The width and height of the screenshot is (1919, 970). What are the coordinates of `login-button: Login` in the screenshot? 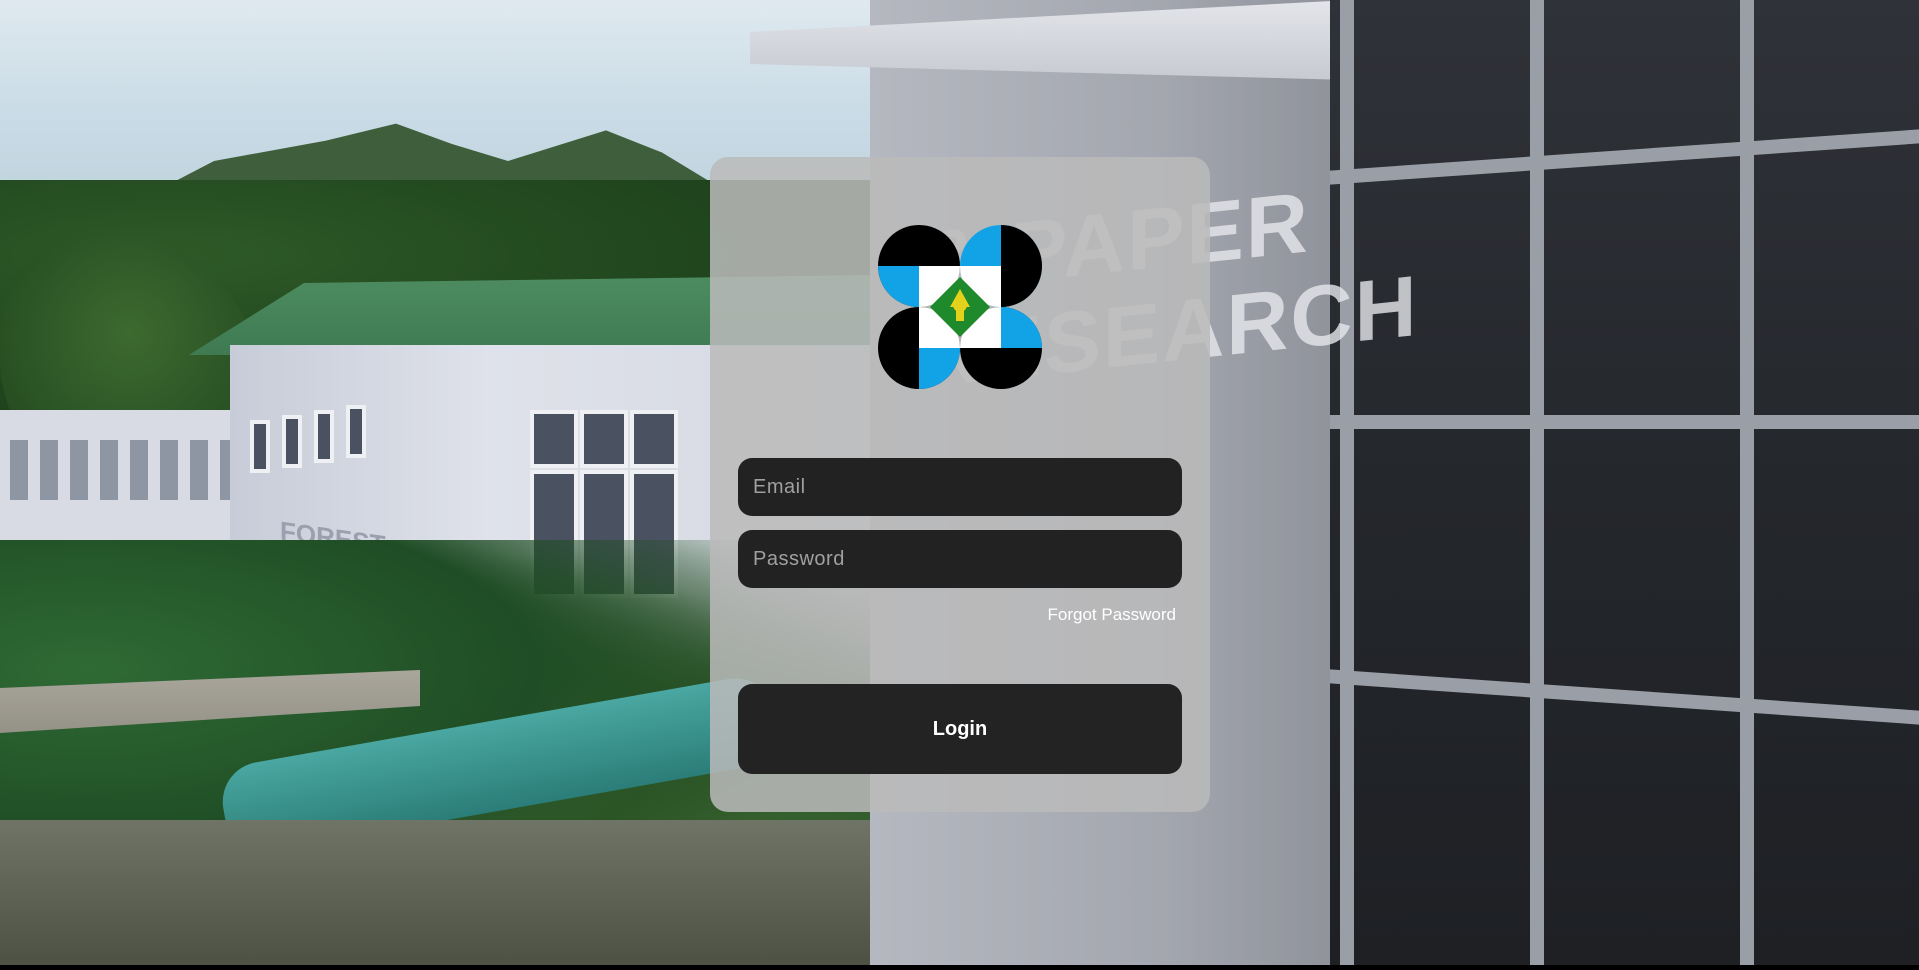 It's located at (960, 729).